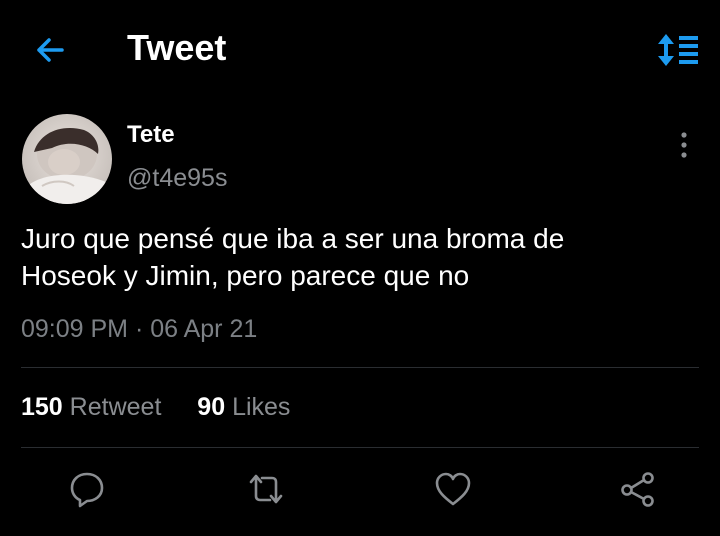  I want to click on retweets-stat: 150 Retweet, so click(94, 407).